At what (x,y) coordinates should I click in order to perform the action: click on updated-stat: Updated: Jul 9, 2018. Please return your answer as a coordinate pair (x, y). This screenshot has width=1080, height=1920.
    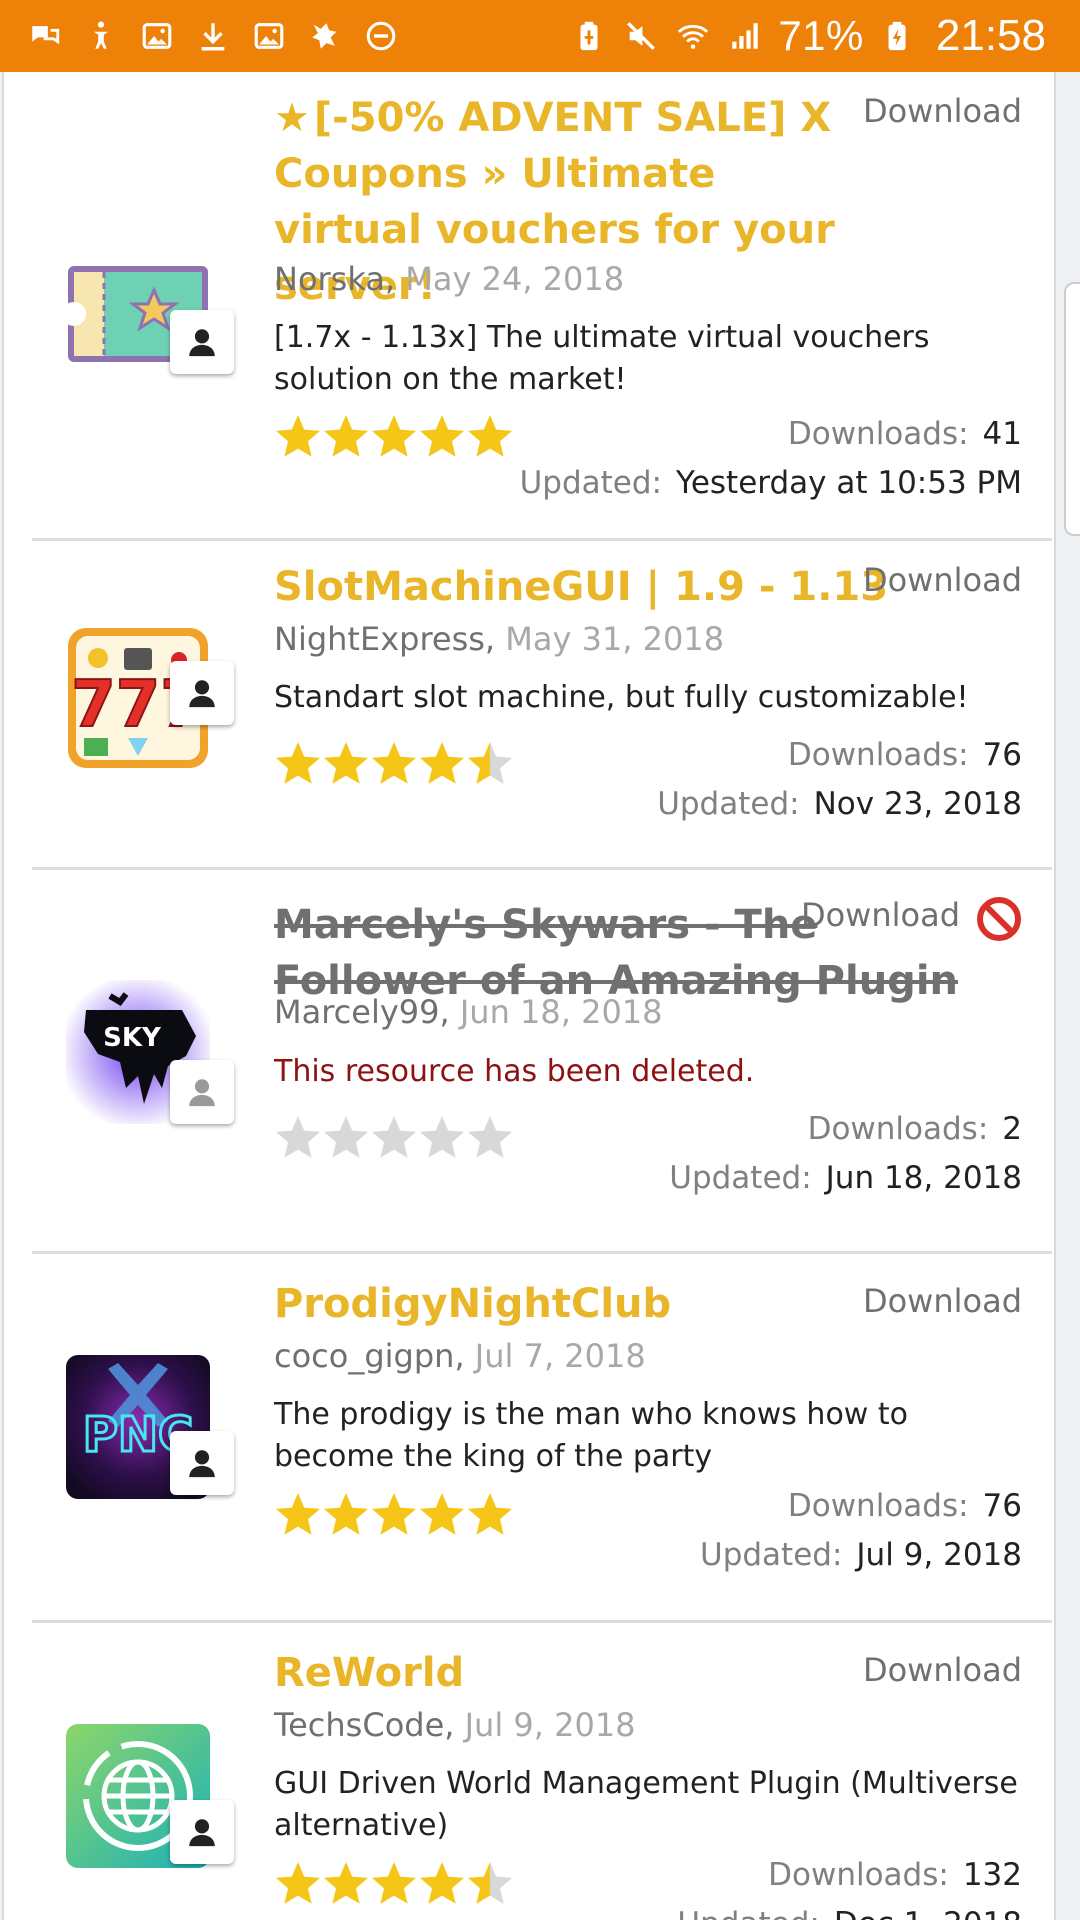
    Looking at the image, I should click on (861, 1555).